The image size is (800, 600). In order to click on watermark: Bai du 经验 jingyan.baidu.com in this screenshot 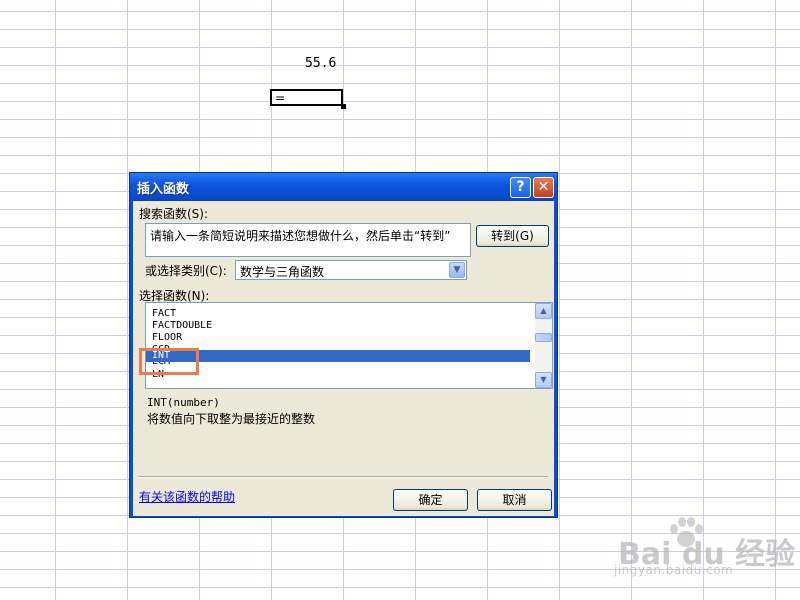, I will do `click(701, 555)`.